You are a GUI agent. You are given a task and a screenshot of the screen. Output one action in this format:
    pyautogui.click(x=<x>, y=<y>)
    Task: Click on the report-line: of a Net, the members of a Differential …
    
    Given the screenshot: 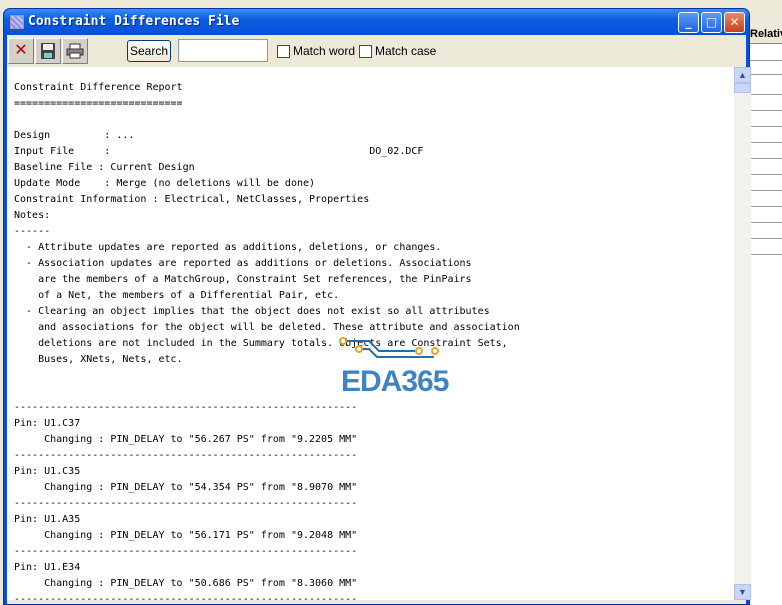 What is the action you would take?
    pyautogui.click(x=177, y=295)
    